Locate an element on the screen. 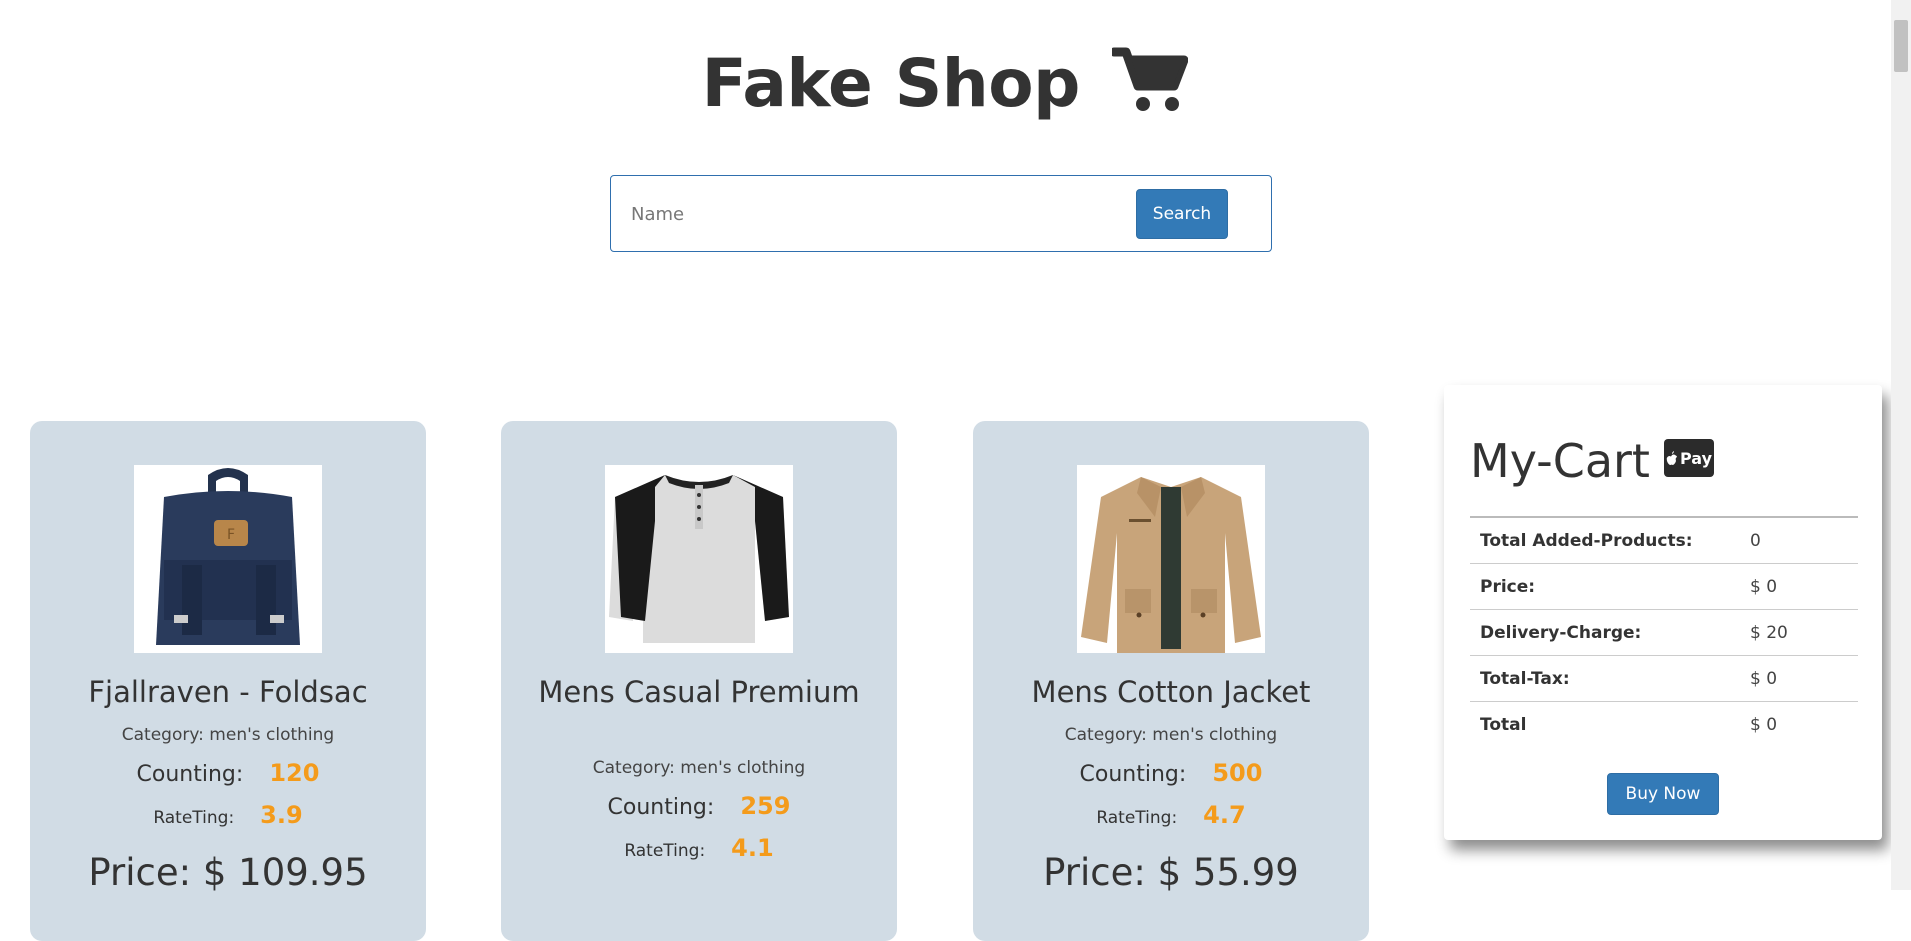  page-title-text: Fake Shop is located at coordinates (891, 83).